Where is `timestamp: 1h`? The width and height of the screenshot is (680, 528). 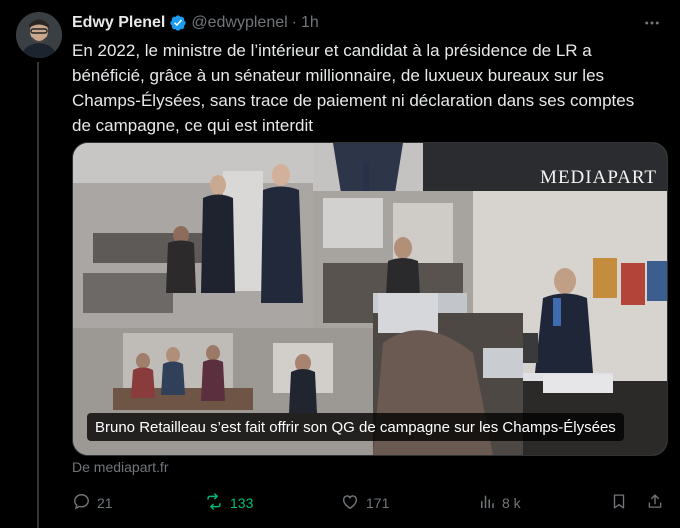 timestamp: 1h is located at coordinates (310, 23).